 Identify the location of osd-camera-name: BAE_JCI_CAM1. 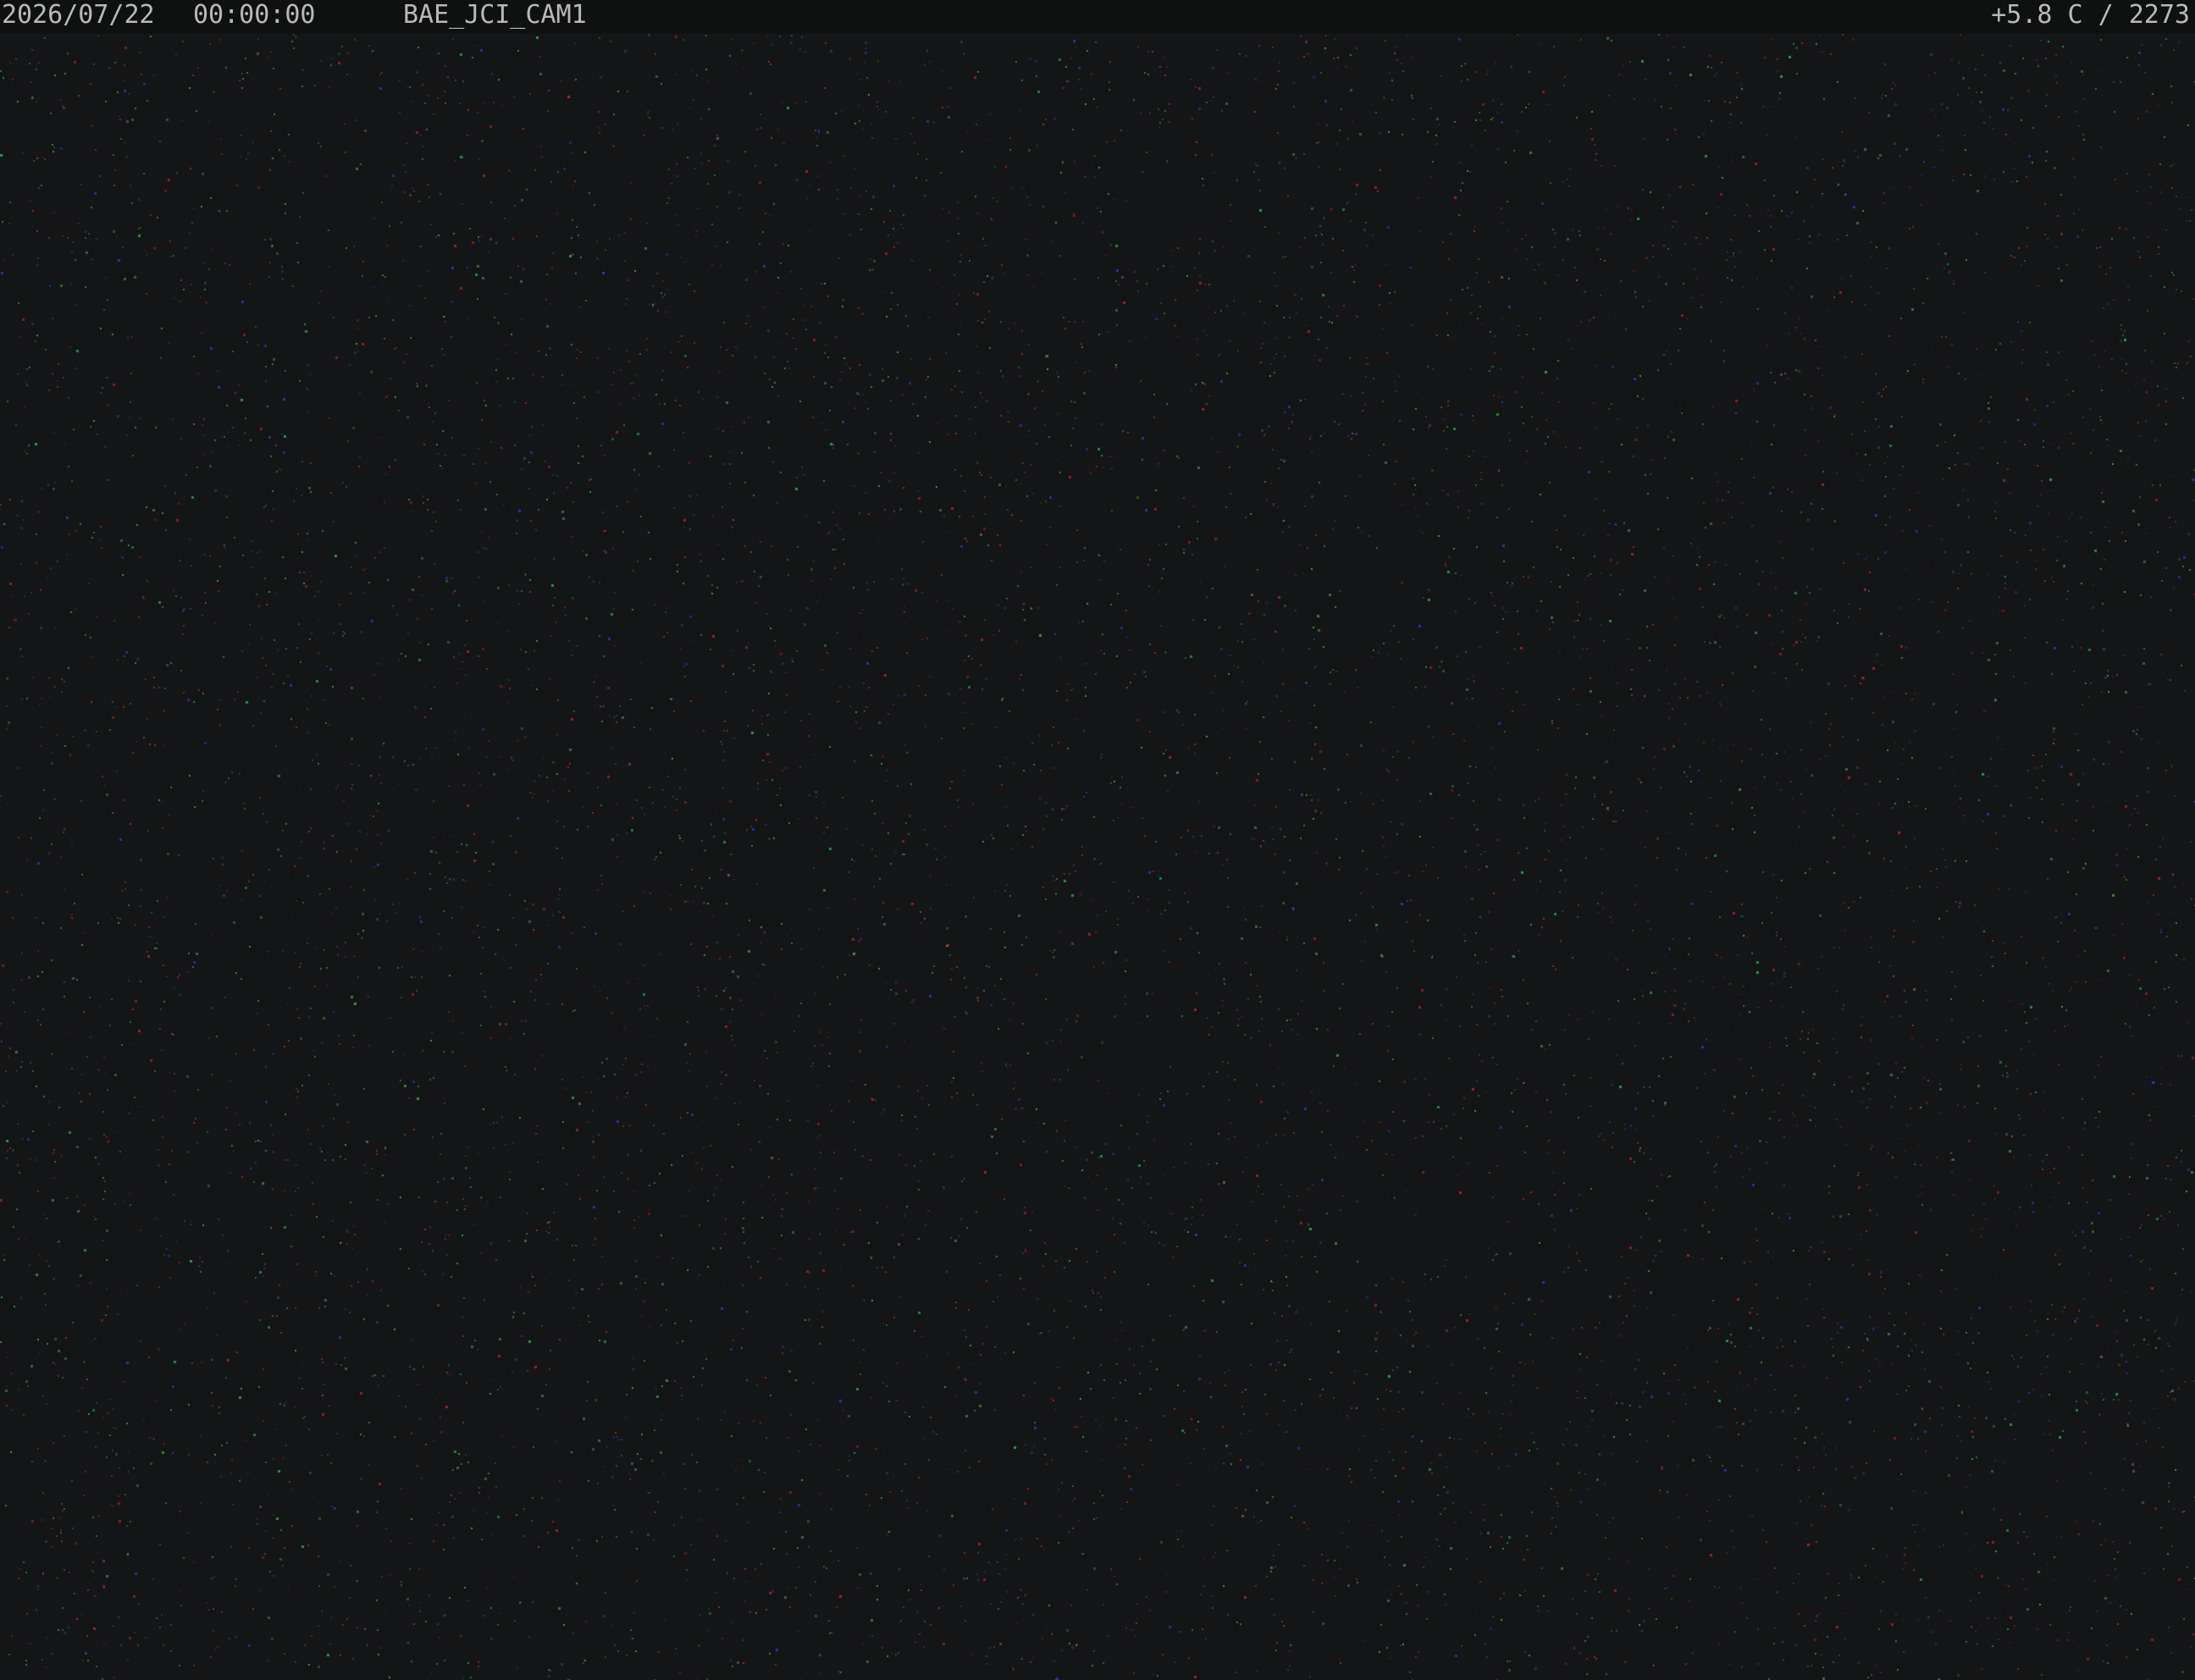
(495, 15).